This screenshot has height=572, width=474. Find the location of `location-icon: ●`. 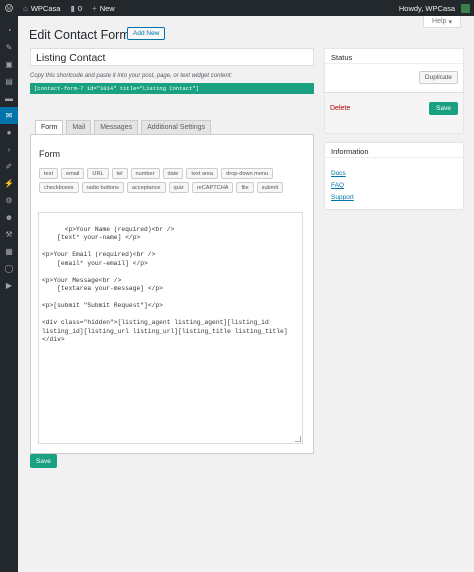

location-icon: ● is located at coordinates (9, 132).